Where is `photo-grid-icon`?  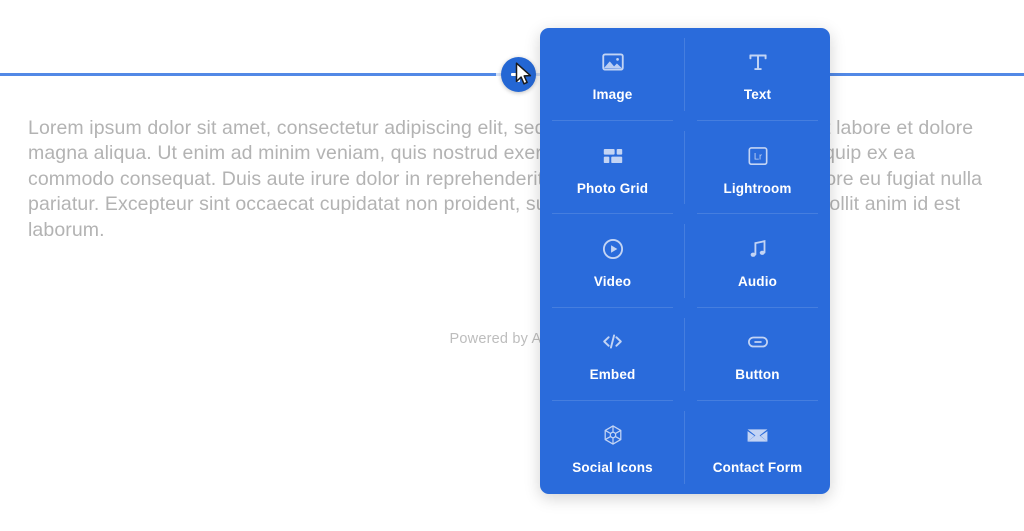 photo-grid-icon is located at coordinates (613, 156).